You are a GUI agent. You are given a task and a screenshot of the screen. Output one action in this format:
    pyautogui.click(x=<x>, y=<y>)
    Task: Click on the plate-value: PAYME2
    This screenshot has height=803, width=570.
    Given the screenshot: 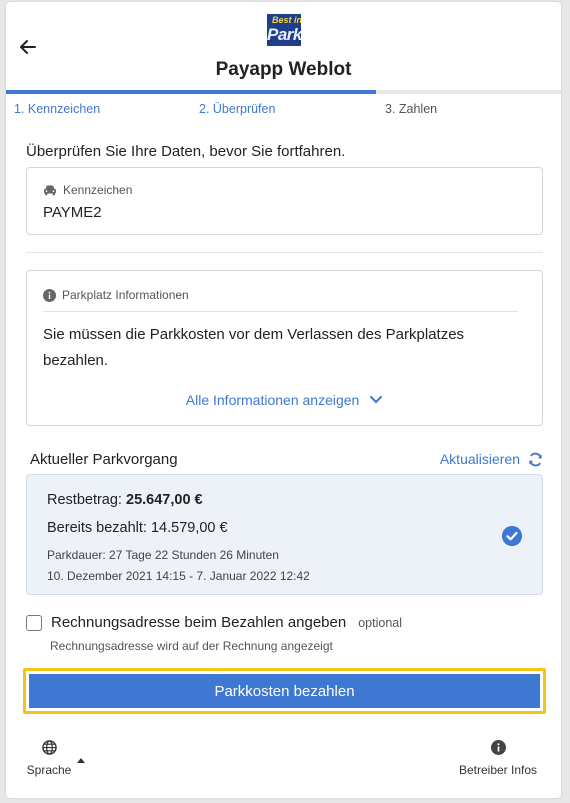 What is the action you would take?
    pyautogui.click(x=72, y=212)
    